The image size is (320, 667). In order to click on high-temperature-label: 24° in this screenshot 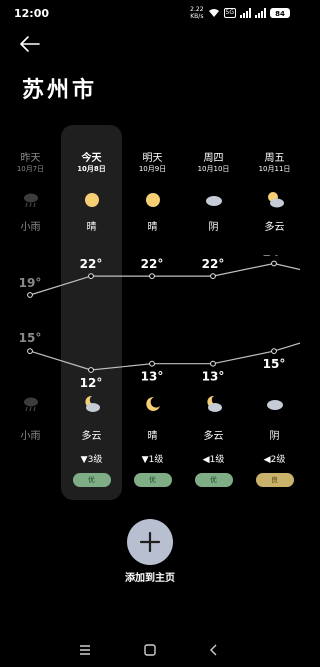, I will do `click(274, 257)`.